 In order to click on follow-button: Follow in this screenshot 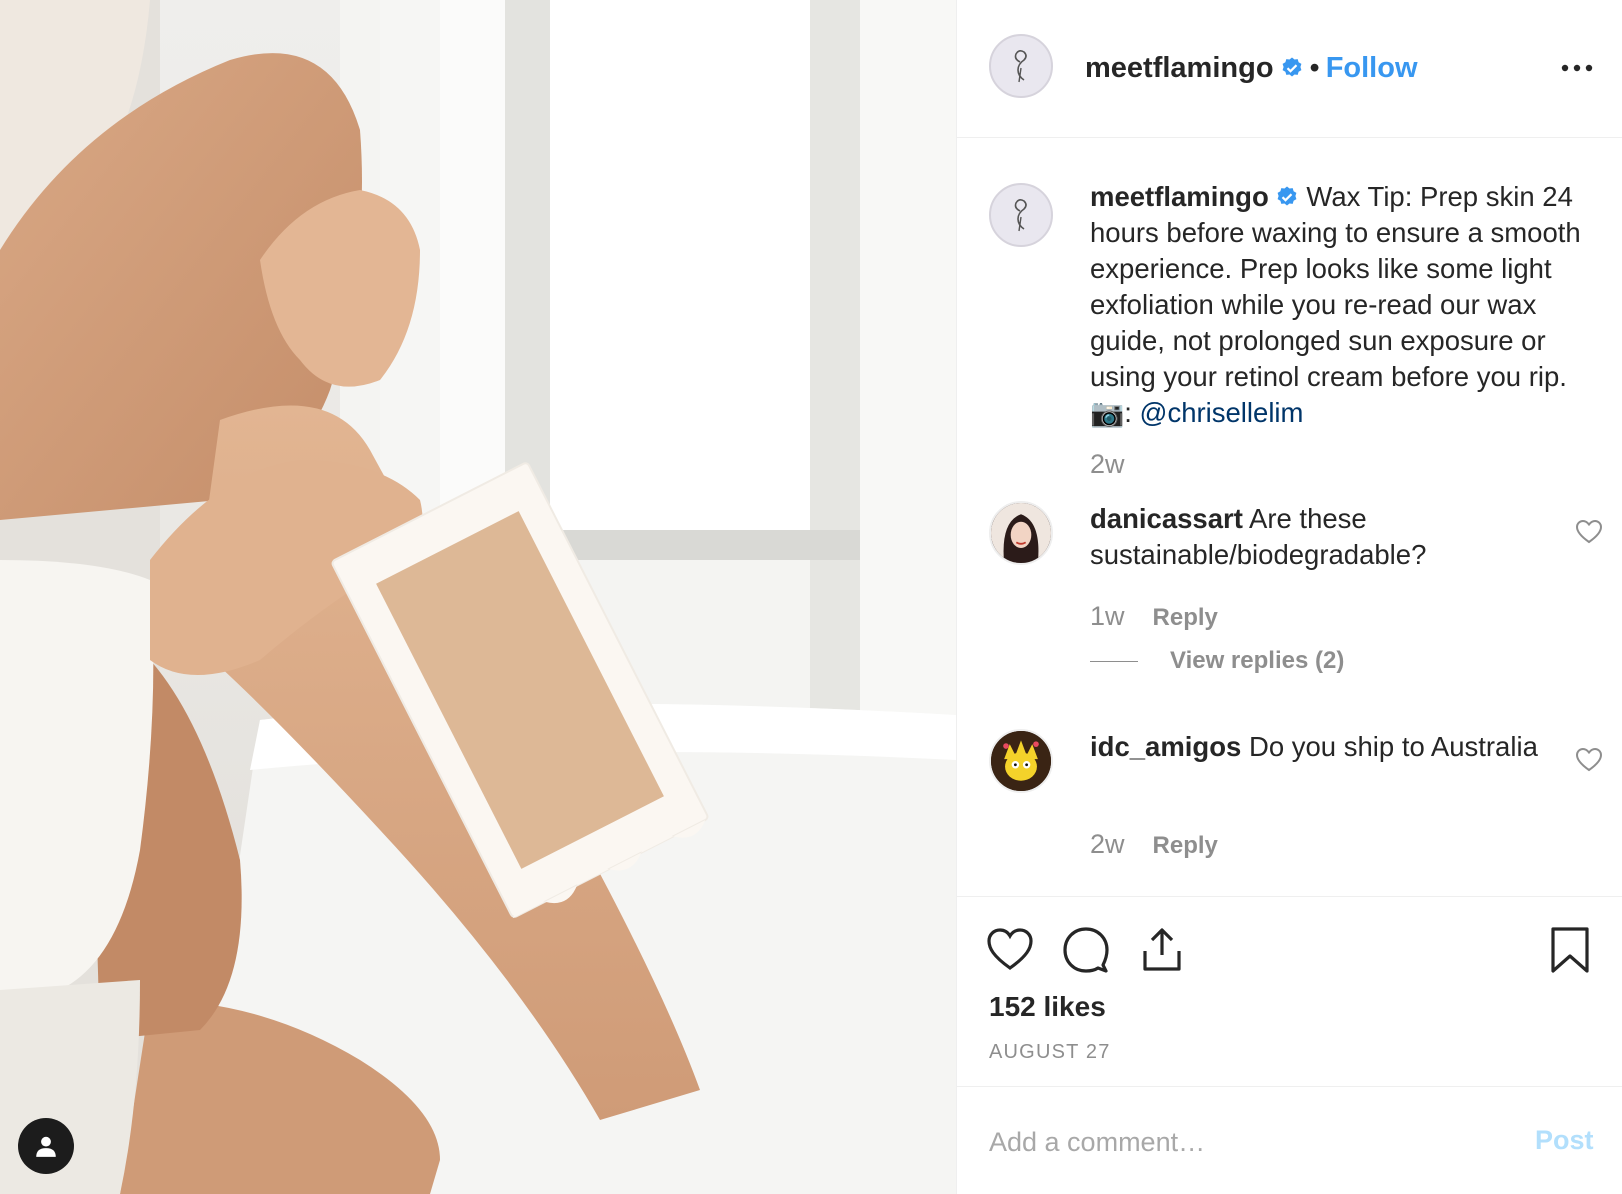, I will do `click(1372, 68)`.